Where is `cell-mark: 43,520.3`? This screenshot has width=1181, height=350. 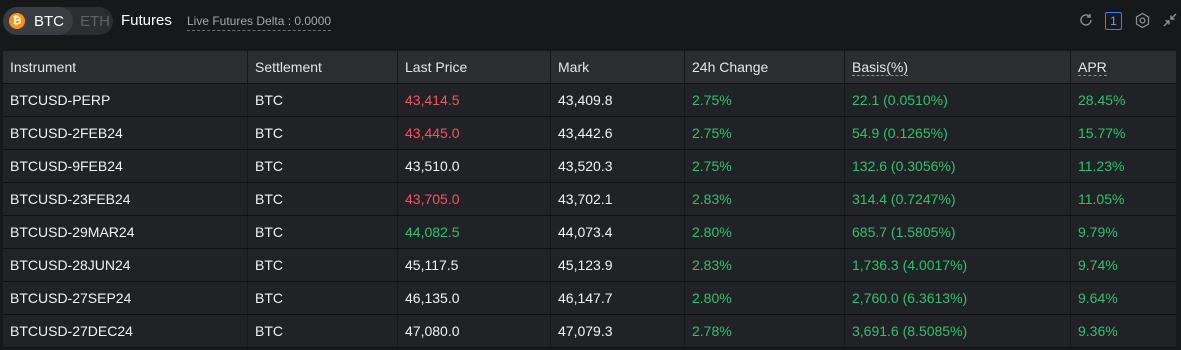
cell-mark: 43,520.3 is located at coordinates (618, 166).